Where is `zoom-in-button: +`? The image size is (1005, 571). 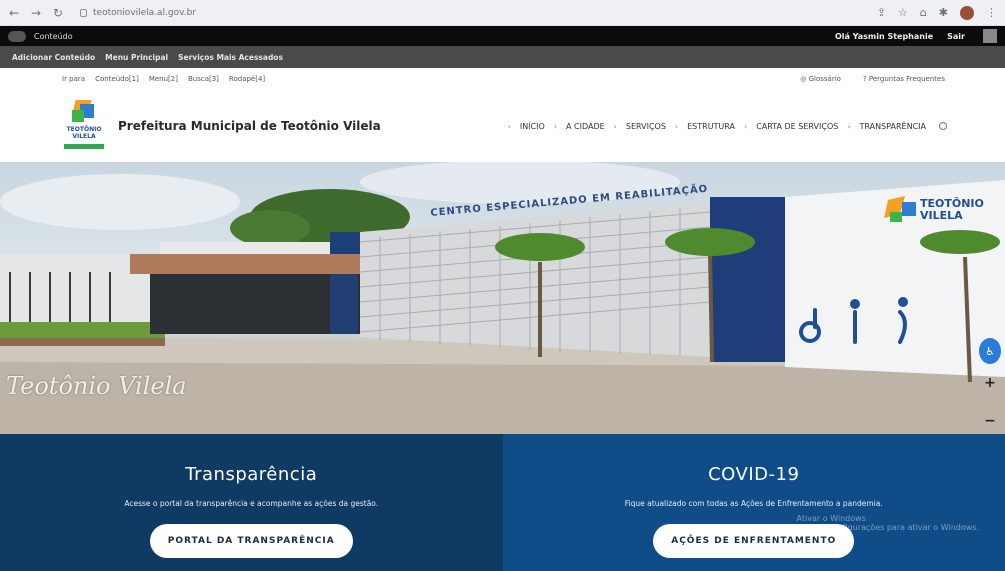 zoom-in-button: + is located at coordinates (990, 383).